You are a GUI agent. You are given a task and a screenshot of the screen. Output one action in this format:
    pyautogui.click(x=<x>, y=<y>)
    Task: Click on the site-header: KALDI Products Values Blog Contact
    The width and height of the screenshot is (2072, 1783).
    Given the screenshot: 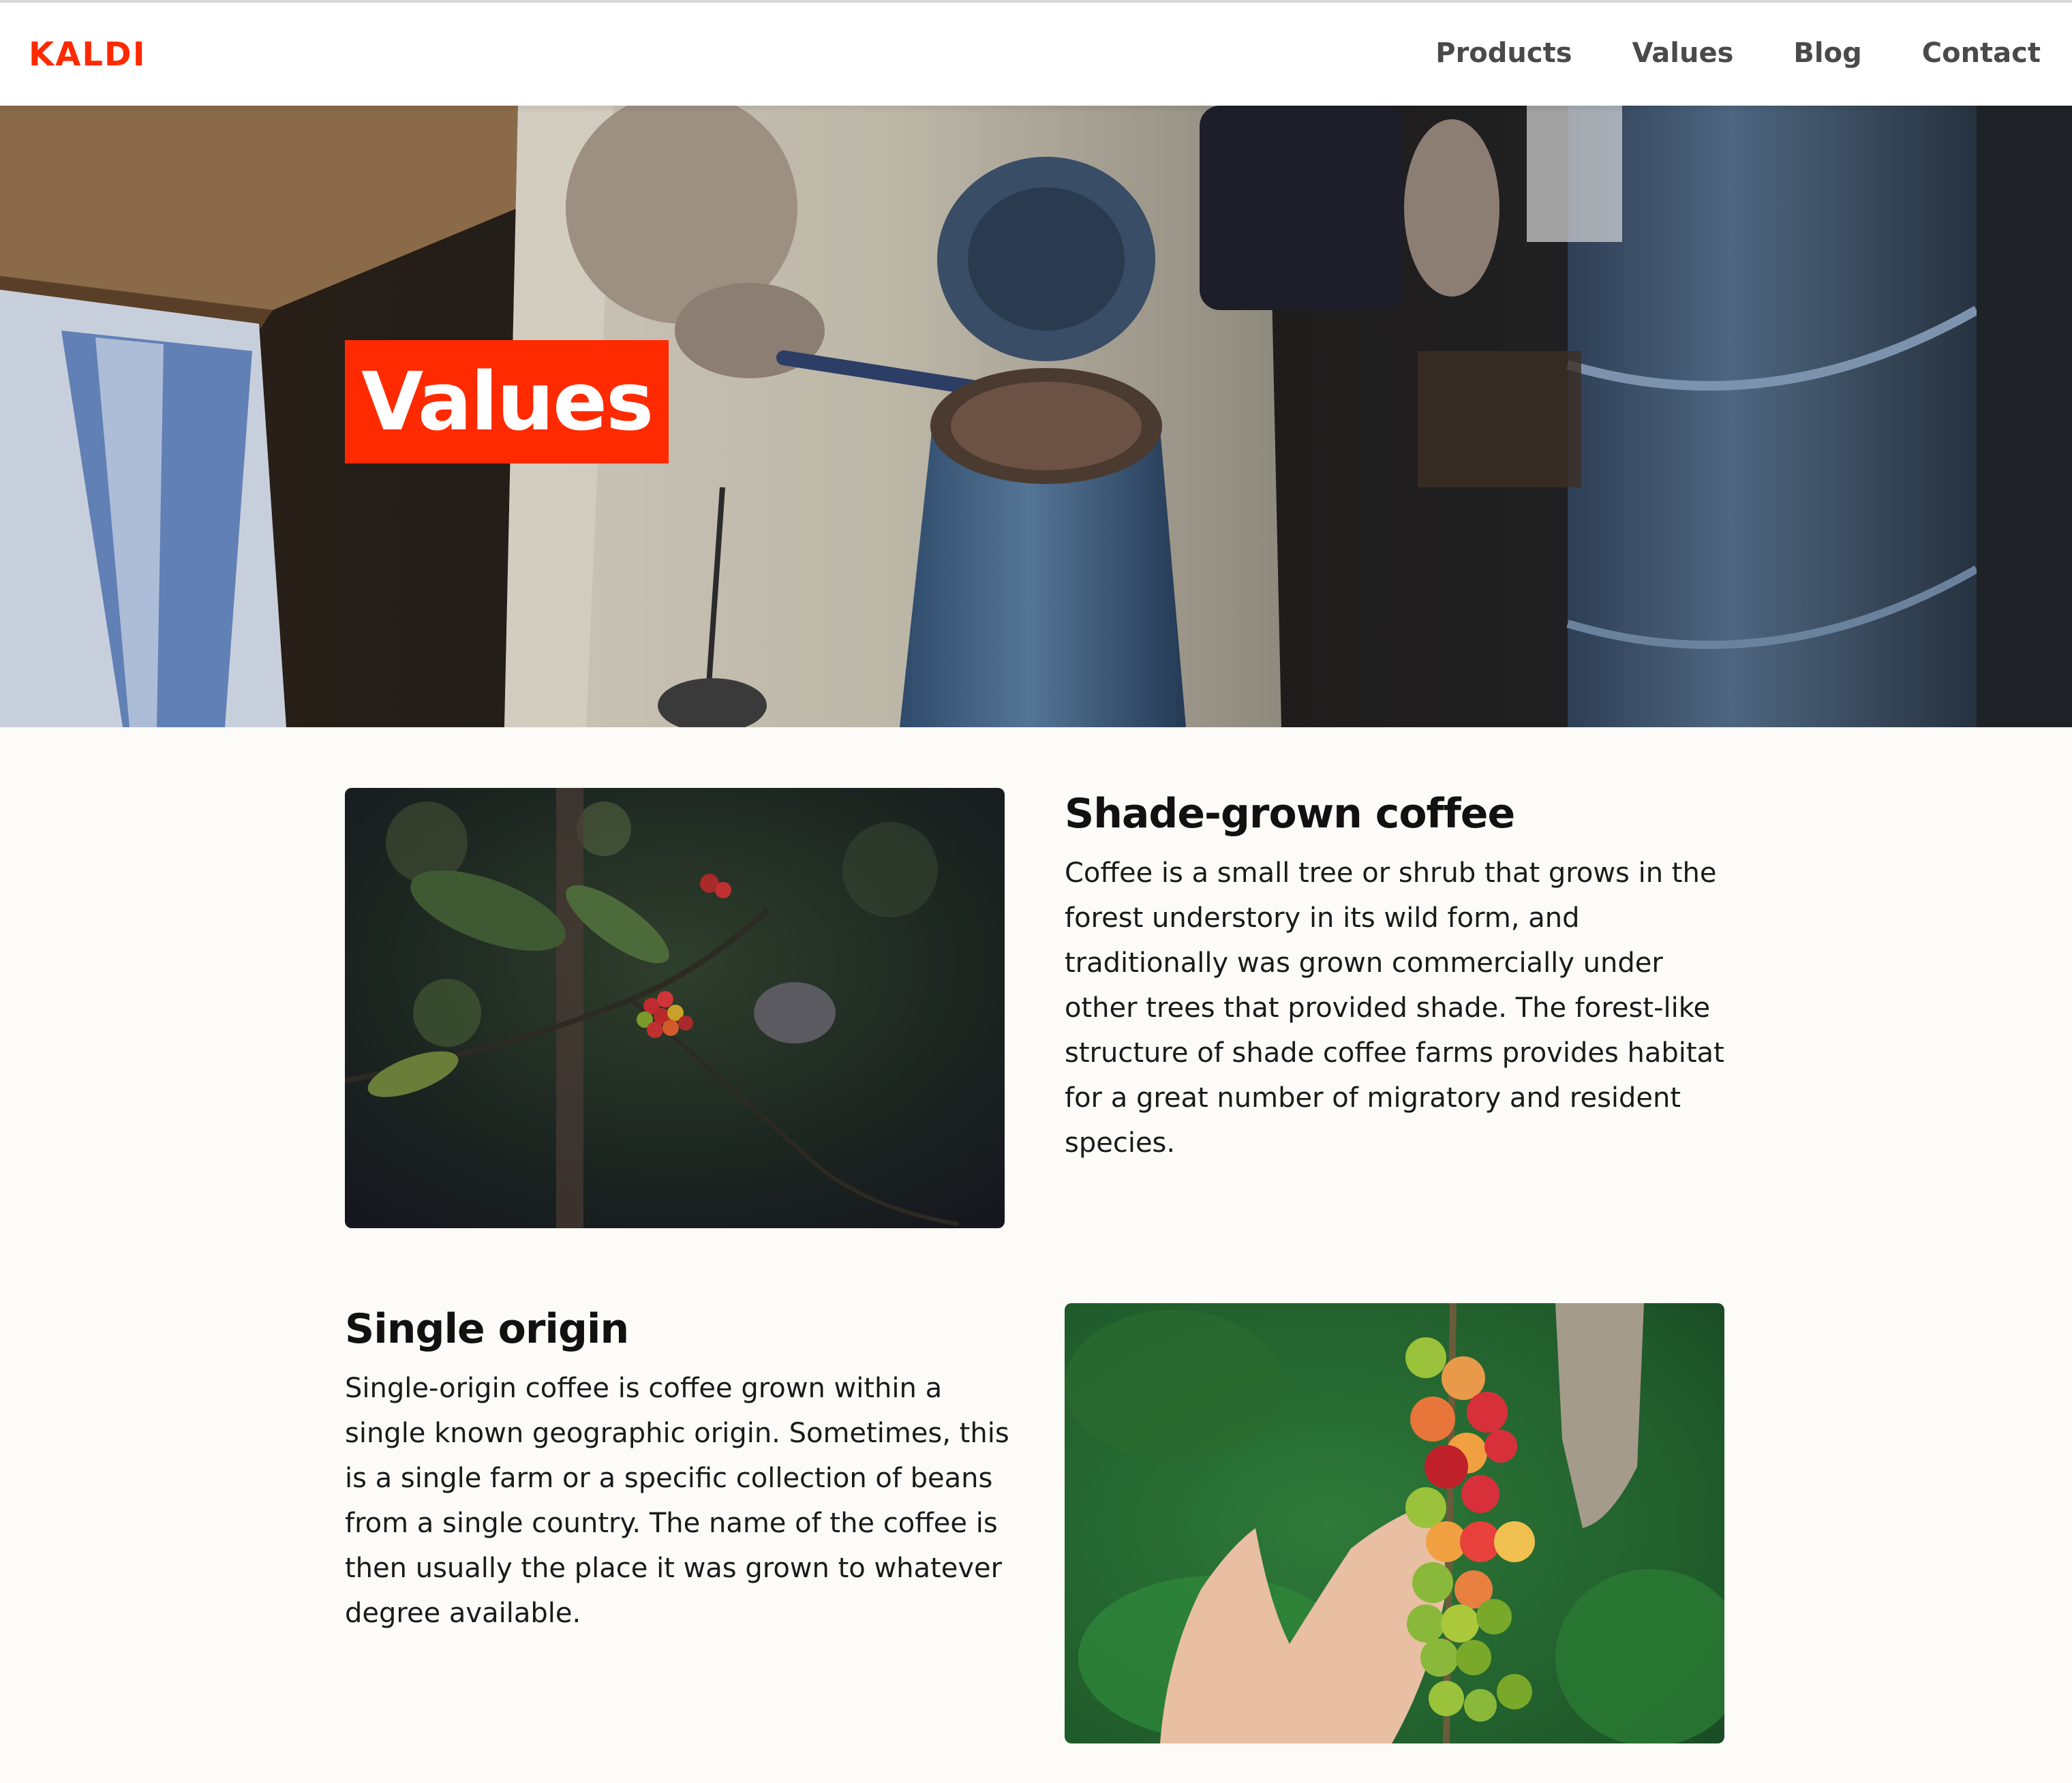 What is the action you would take?
    pyautogui.click(x=1036, y=53)
    